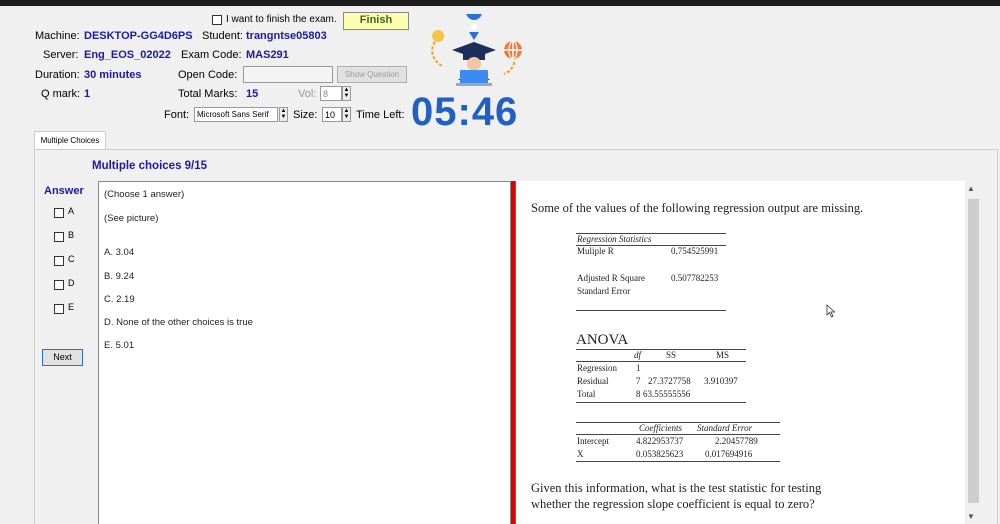  Describe the element at coordinates (725, 428) in the screenshot. I see `coef-header-std-error: Standard Error` at that location.